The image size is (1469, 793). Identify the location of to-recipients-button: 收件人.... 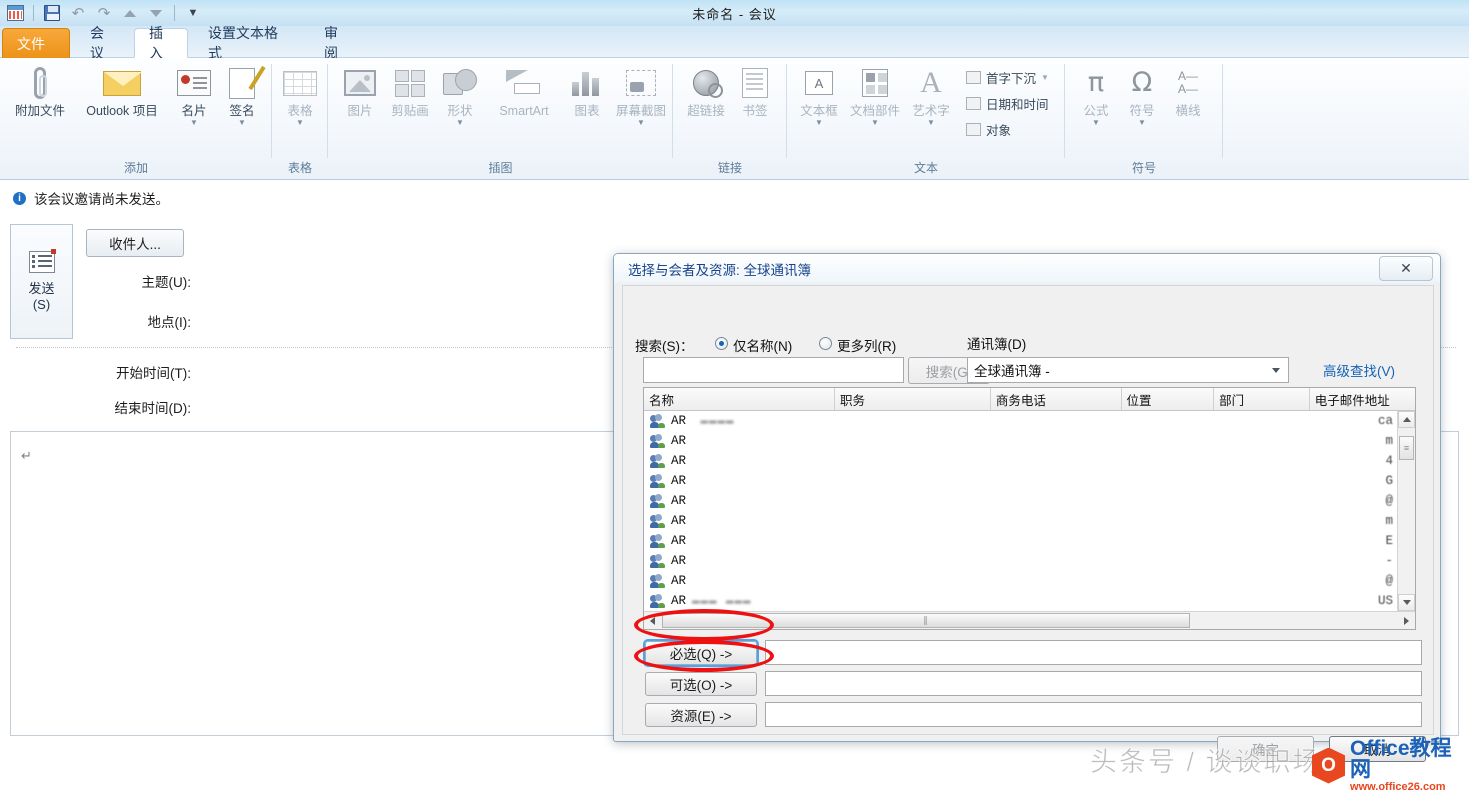
(135, 243).